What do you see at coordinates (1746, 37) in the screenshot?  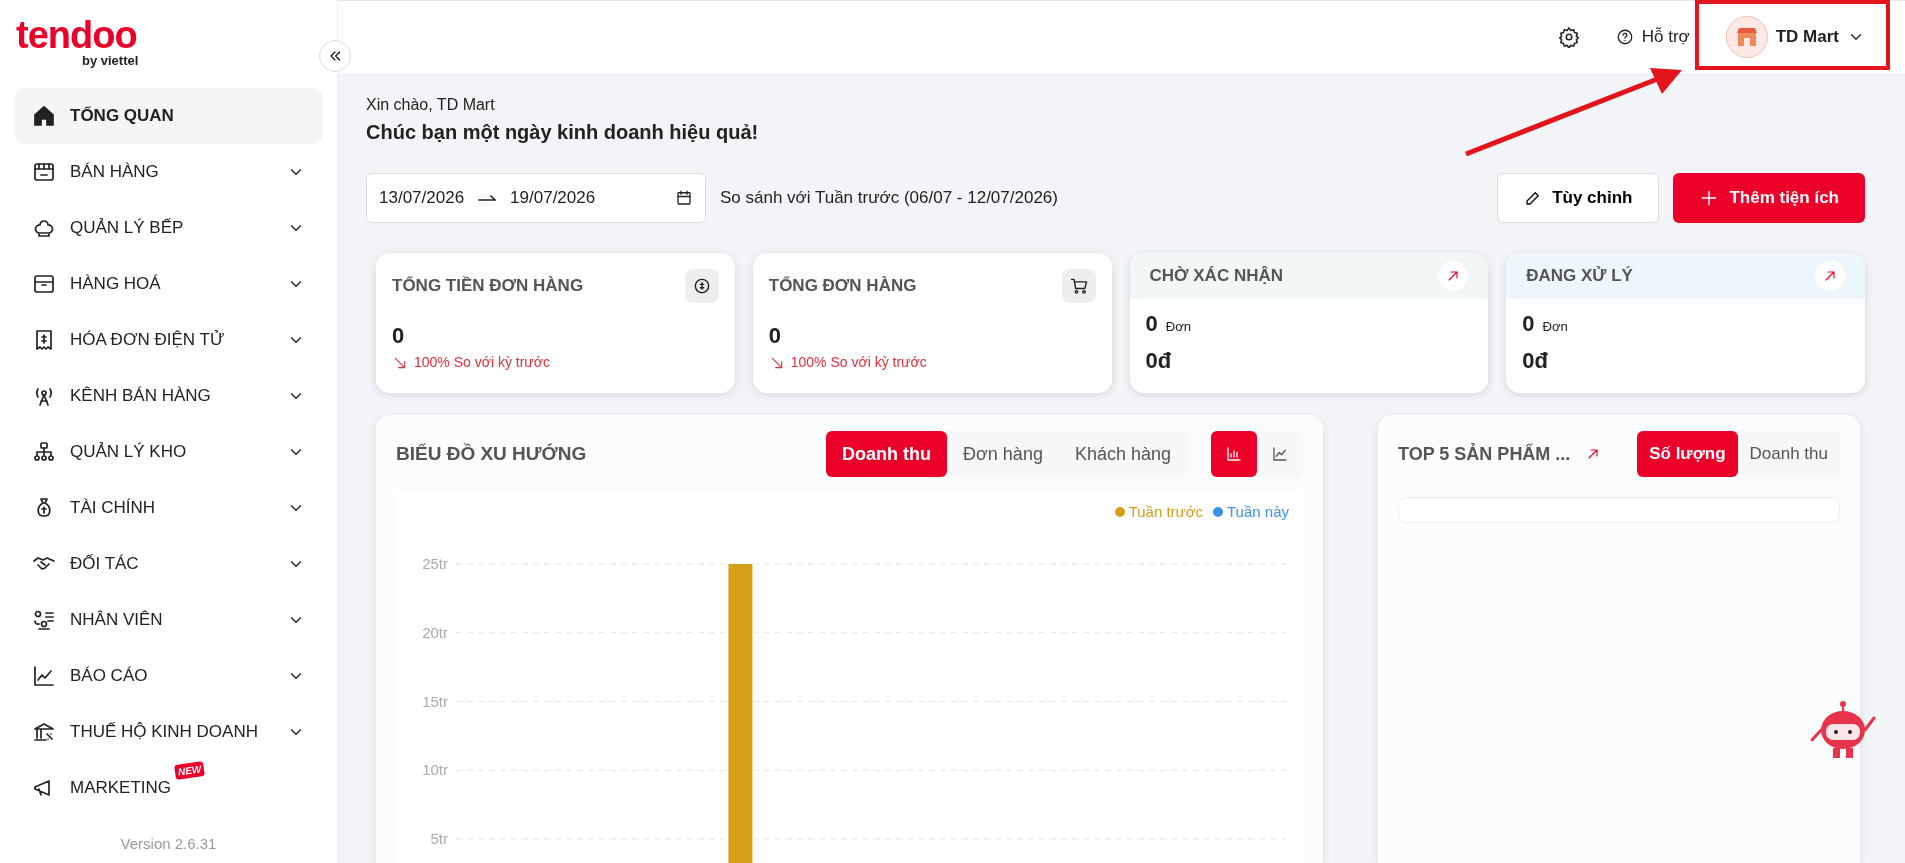 I see `avatar-icon` at bounding box center [1746, 37].